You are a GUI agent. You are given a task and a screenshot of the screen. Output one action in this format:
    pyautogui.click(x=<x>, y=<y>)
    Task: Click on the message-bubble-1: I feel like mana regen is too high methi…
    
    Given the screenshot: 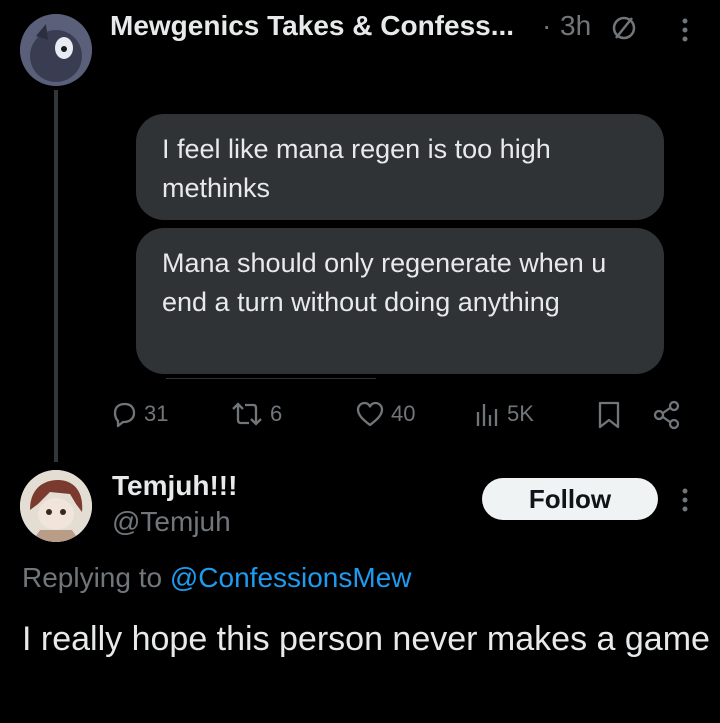 What is the action you would take?
    pyautogui.click(x=400, y=167)
    